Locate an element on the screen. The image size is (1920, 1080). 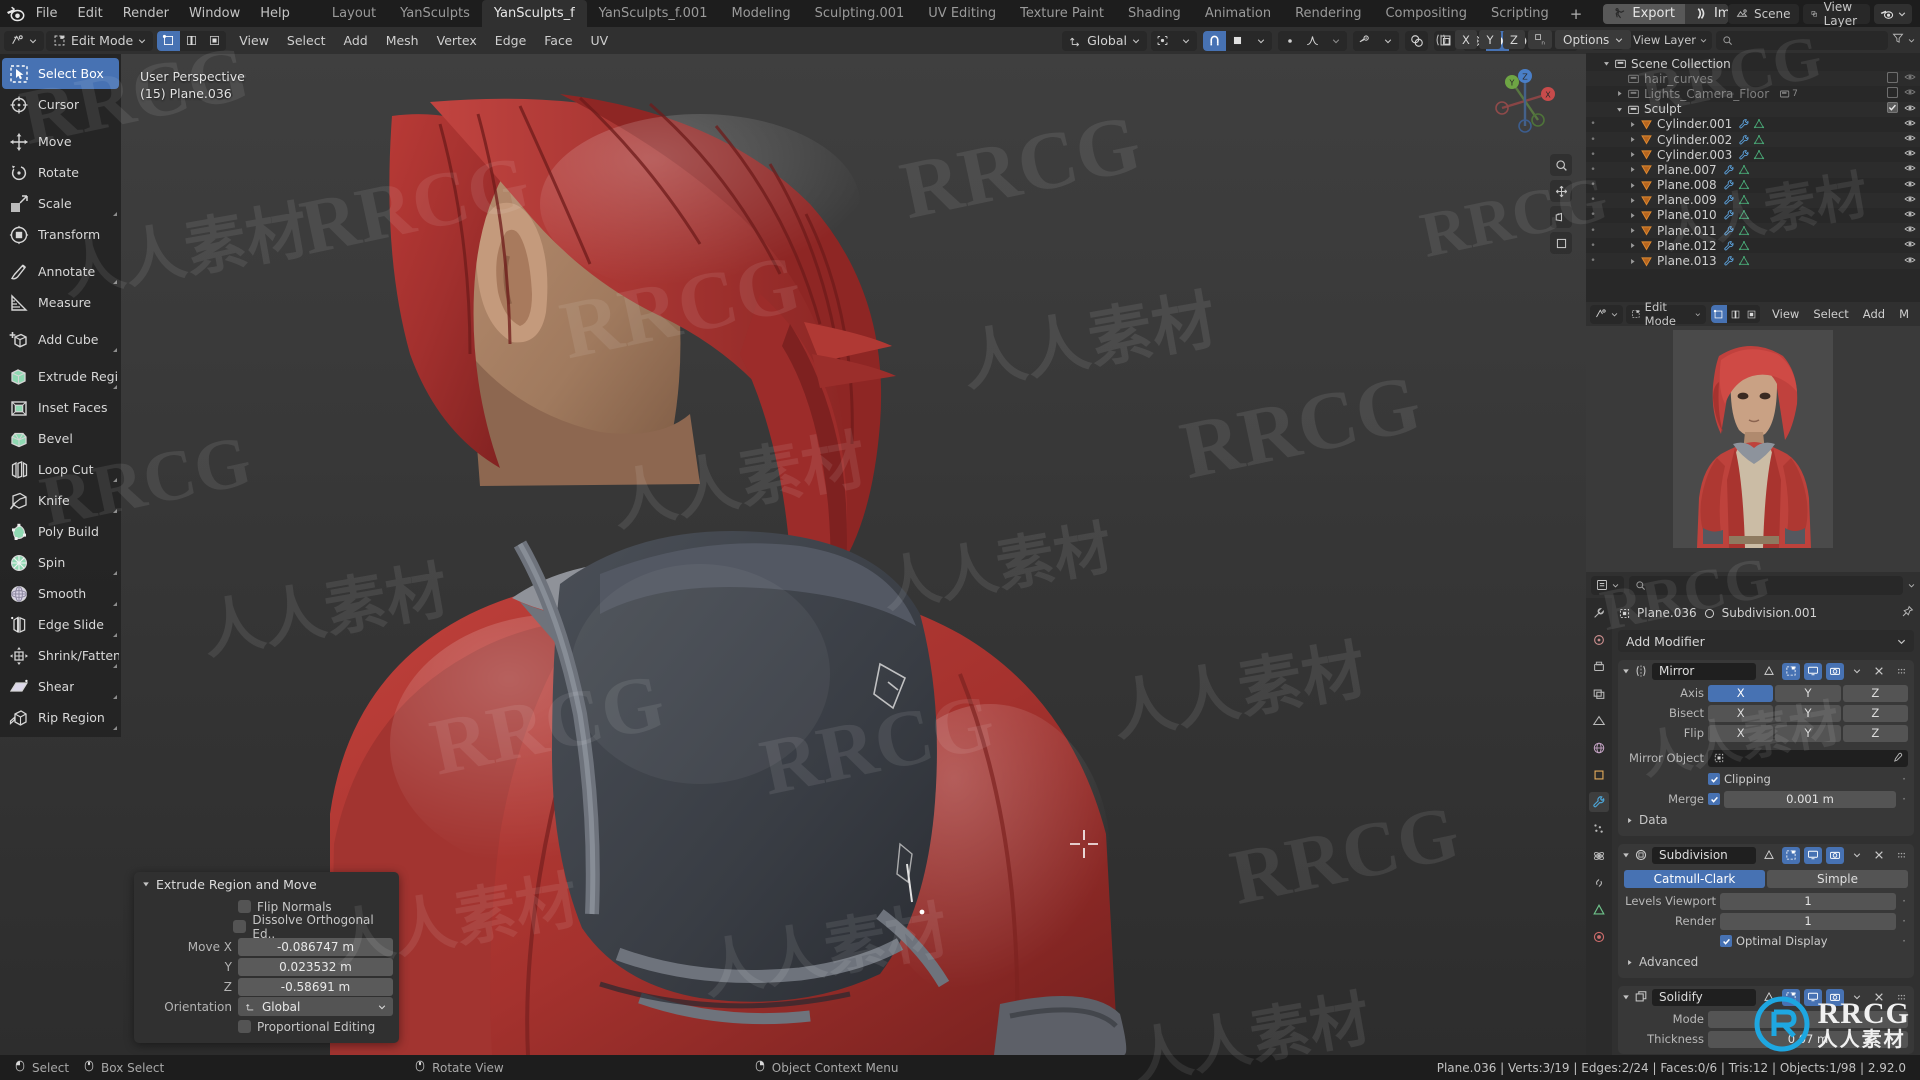
topbar-extra-button is located at coordinates (1893, 13).